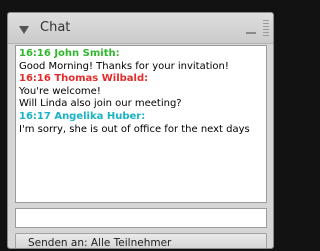 The width and height of the screenshot is (320, 251). I want to click on message-meta: 16:17 Angelika Huber:, so click(141, 117).